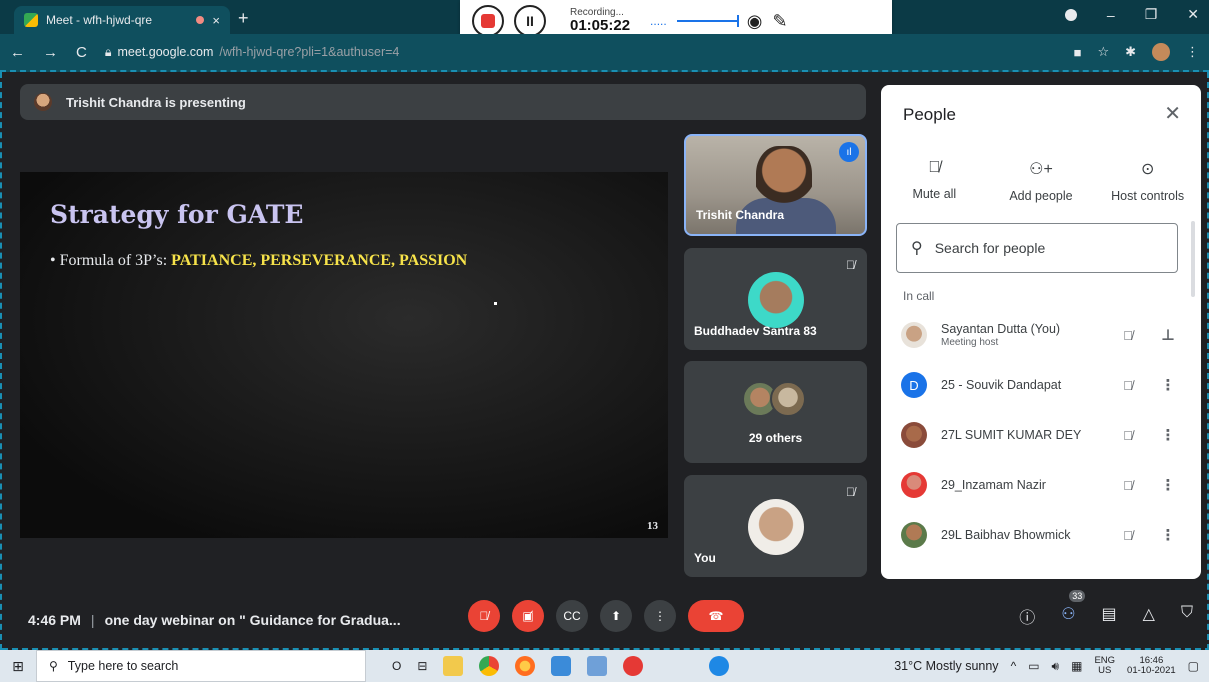 The image size is (1209, 682). I want to click on account-avatar, so click(1161, 52).